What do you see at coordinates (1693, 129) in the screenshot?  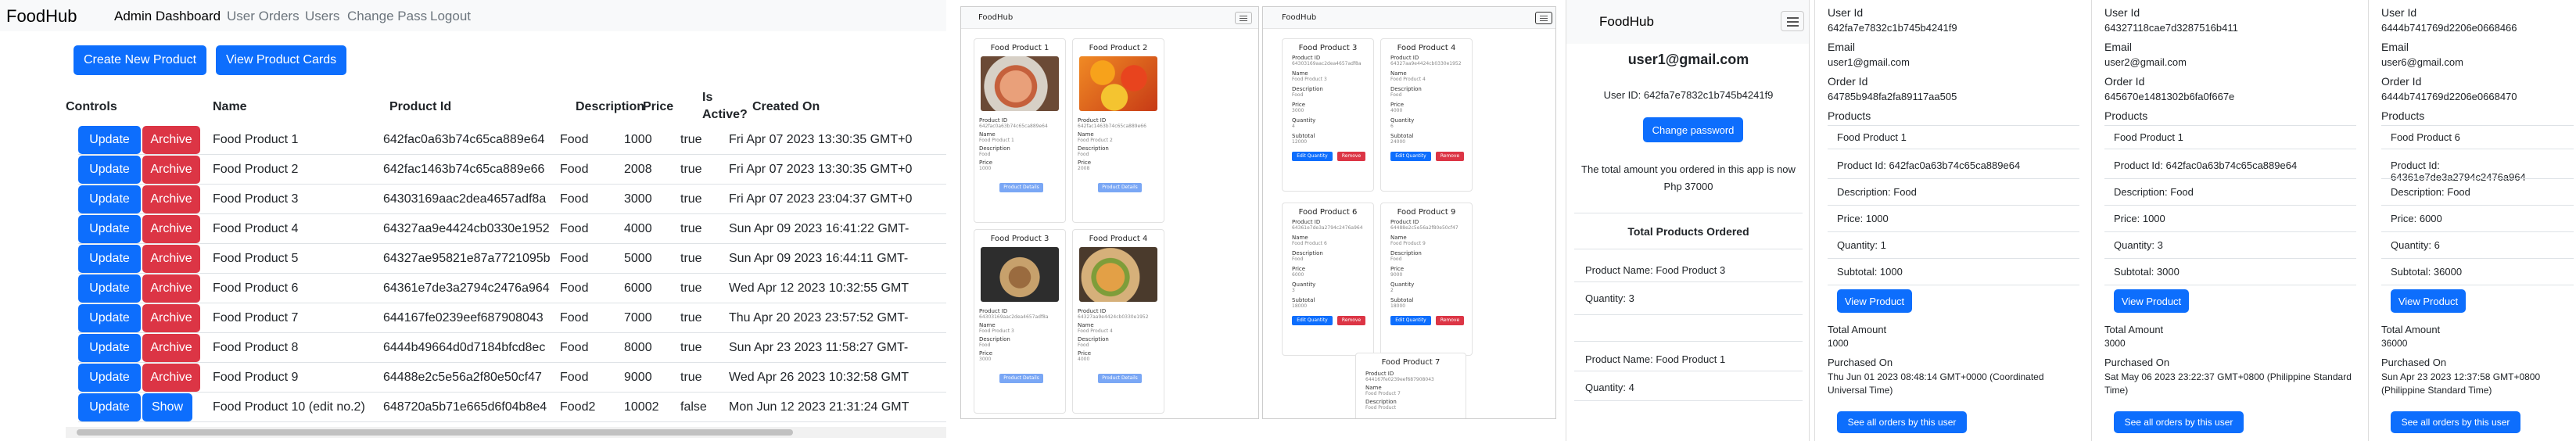 I see `change-password-button: Change password` at bounding box center [1693, 129].